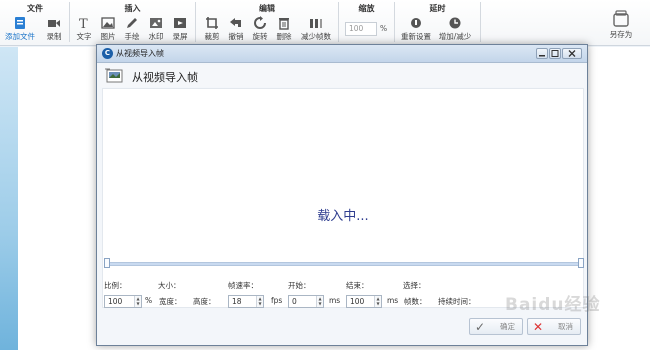 Image resolution: width=650 pixels, height=350 pixels. I want to click on save-as-button: 另存为, so click(621, 24).